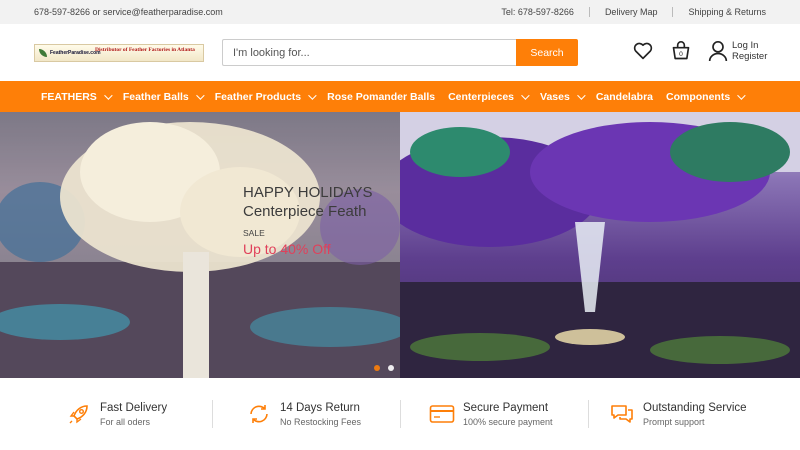 The image size is (800, 450). Describe the element at coordinates (695, 407) in the screenshot. I see `feature-title: Outstanding Service` at that location.